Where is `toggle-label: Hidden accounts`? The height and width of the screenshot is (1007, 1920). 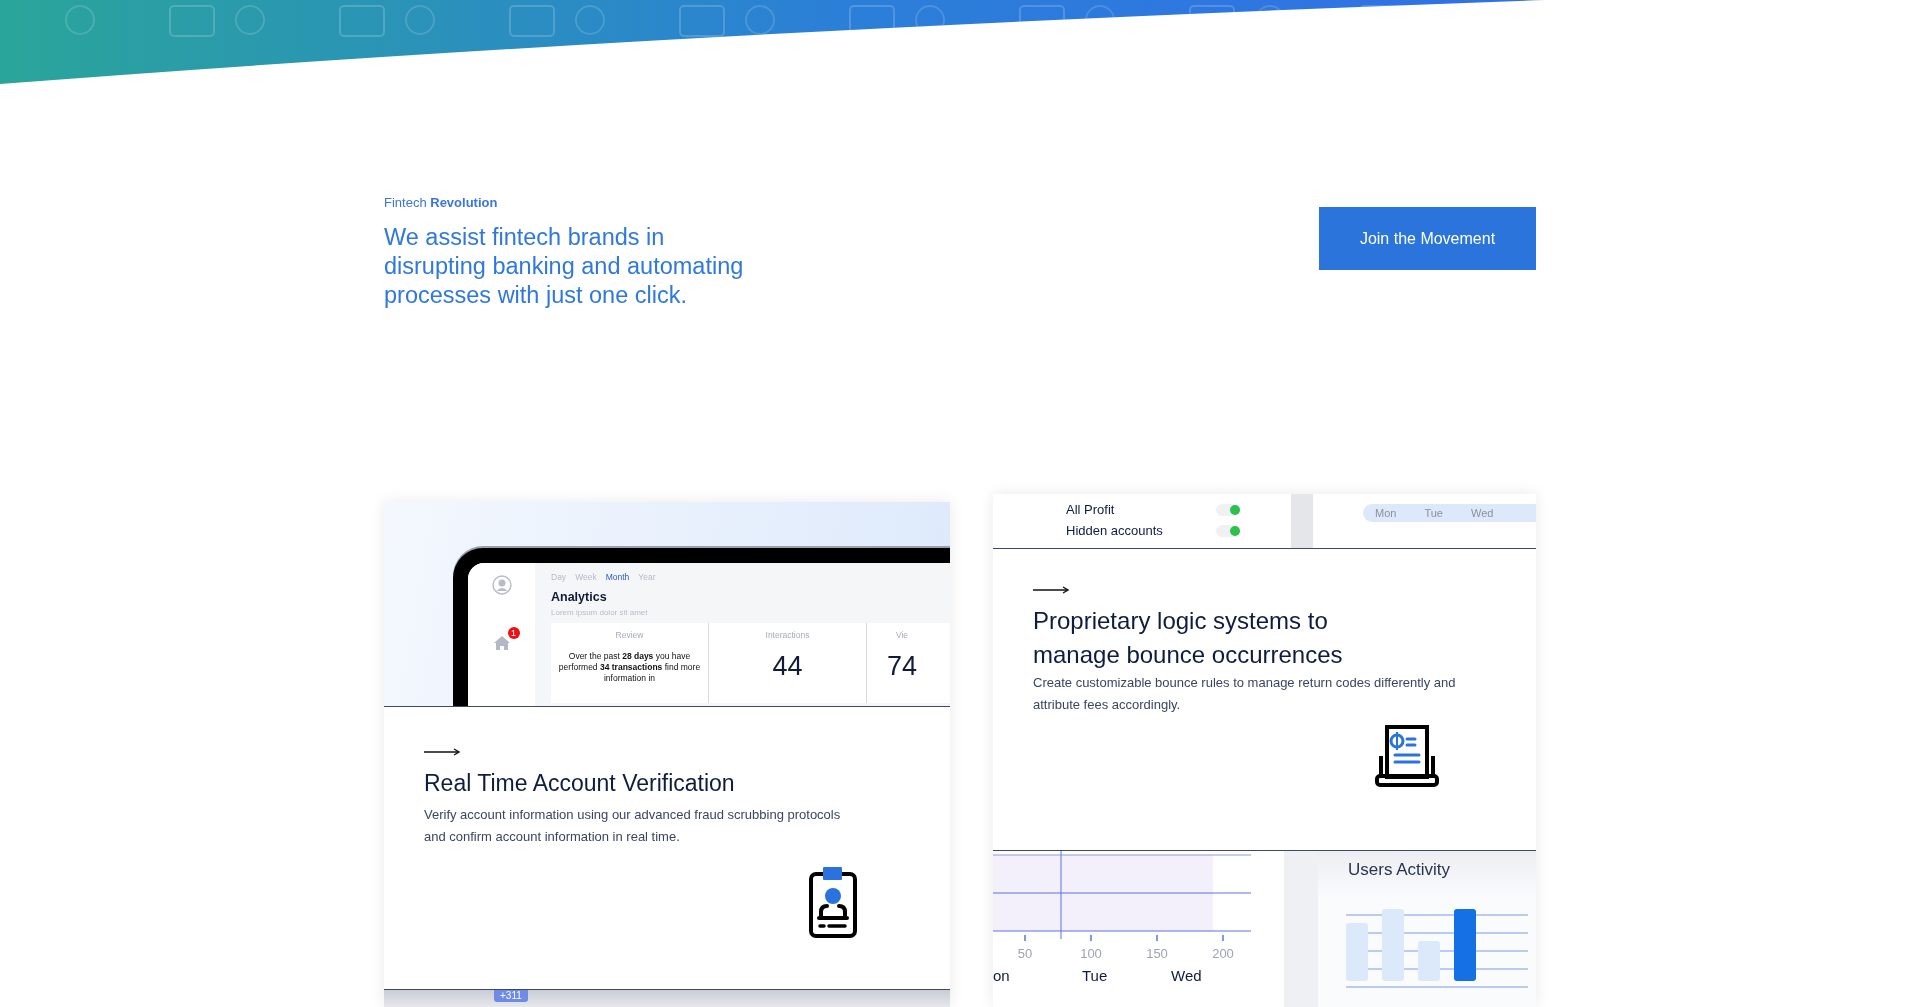 toggle-label: Hidden accounts is located at coordinates (1115, 530).